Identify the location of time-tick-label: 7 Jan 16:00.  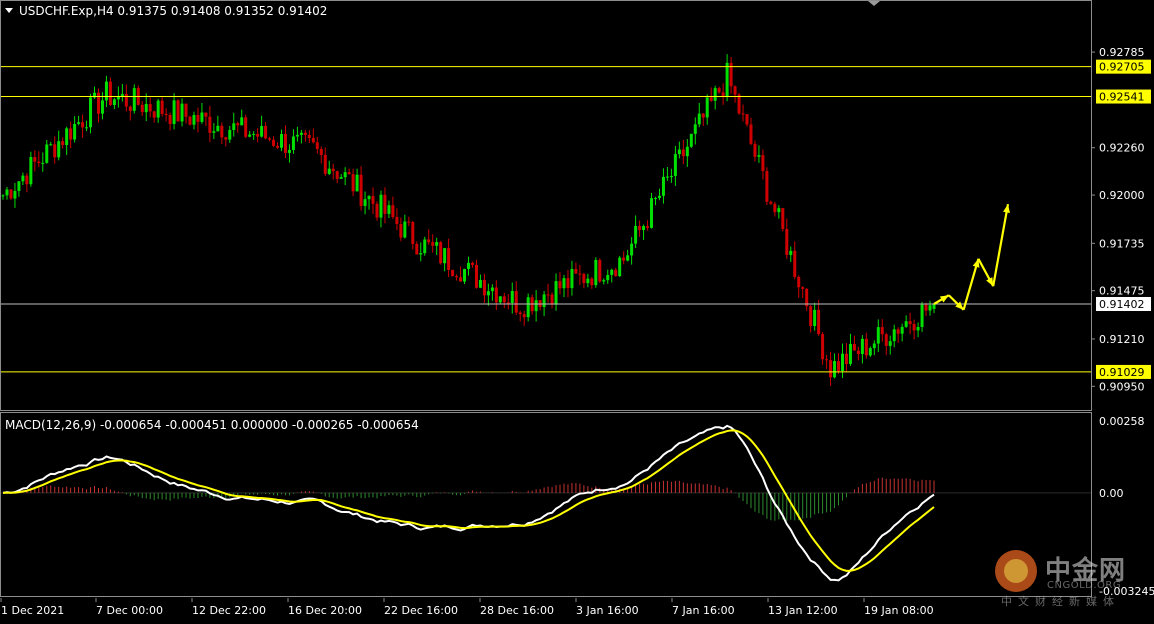
(703, 610).